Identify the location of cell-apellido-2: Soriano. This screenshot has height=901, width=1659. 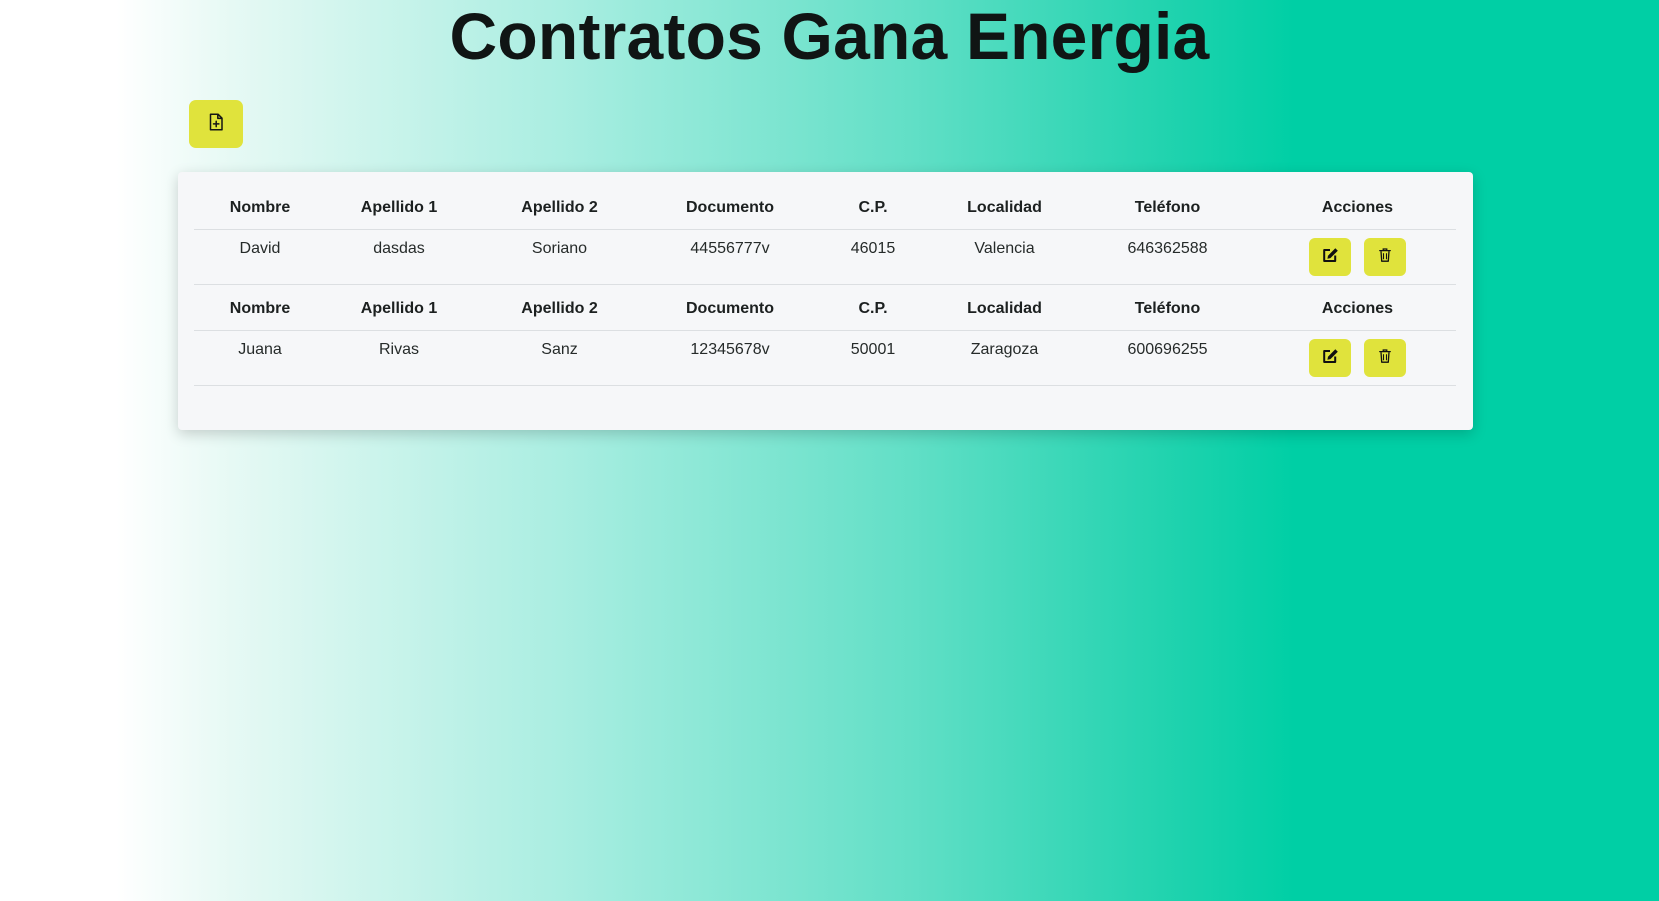
(559, 257).